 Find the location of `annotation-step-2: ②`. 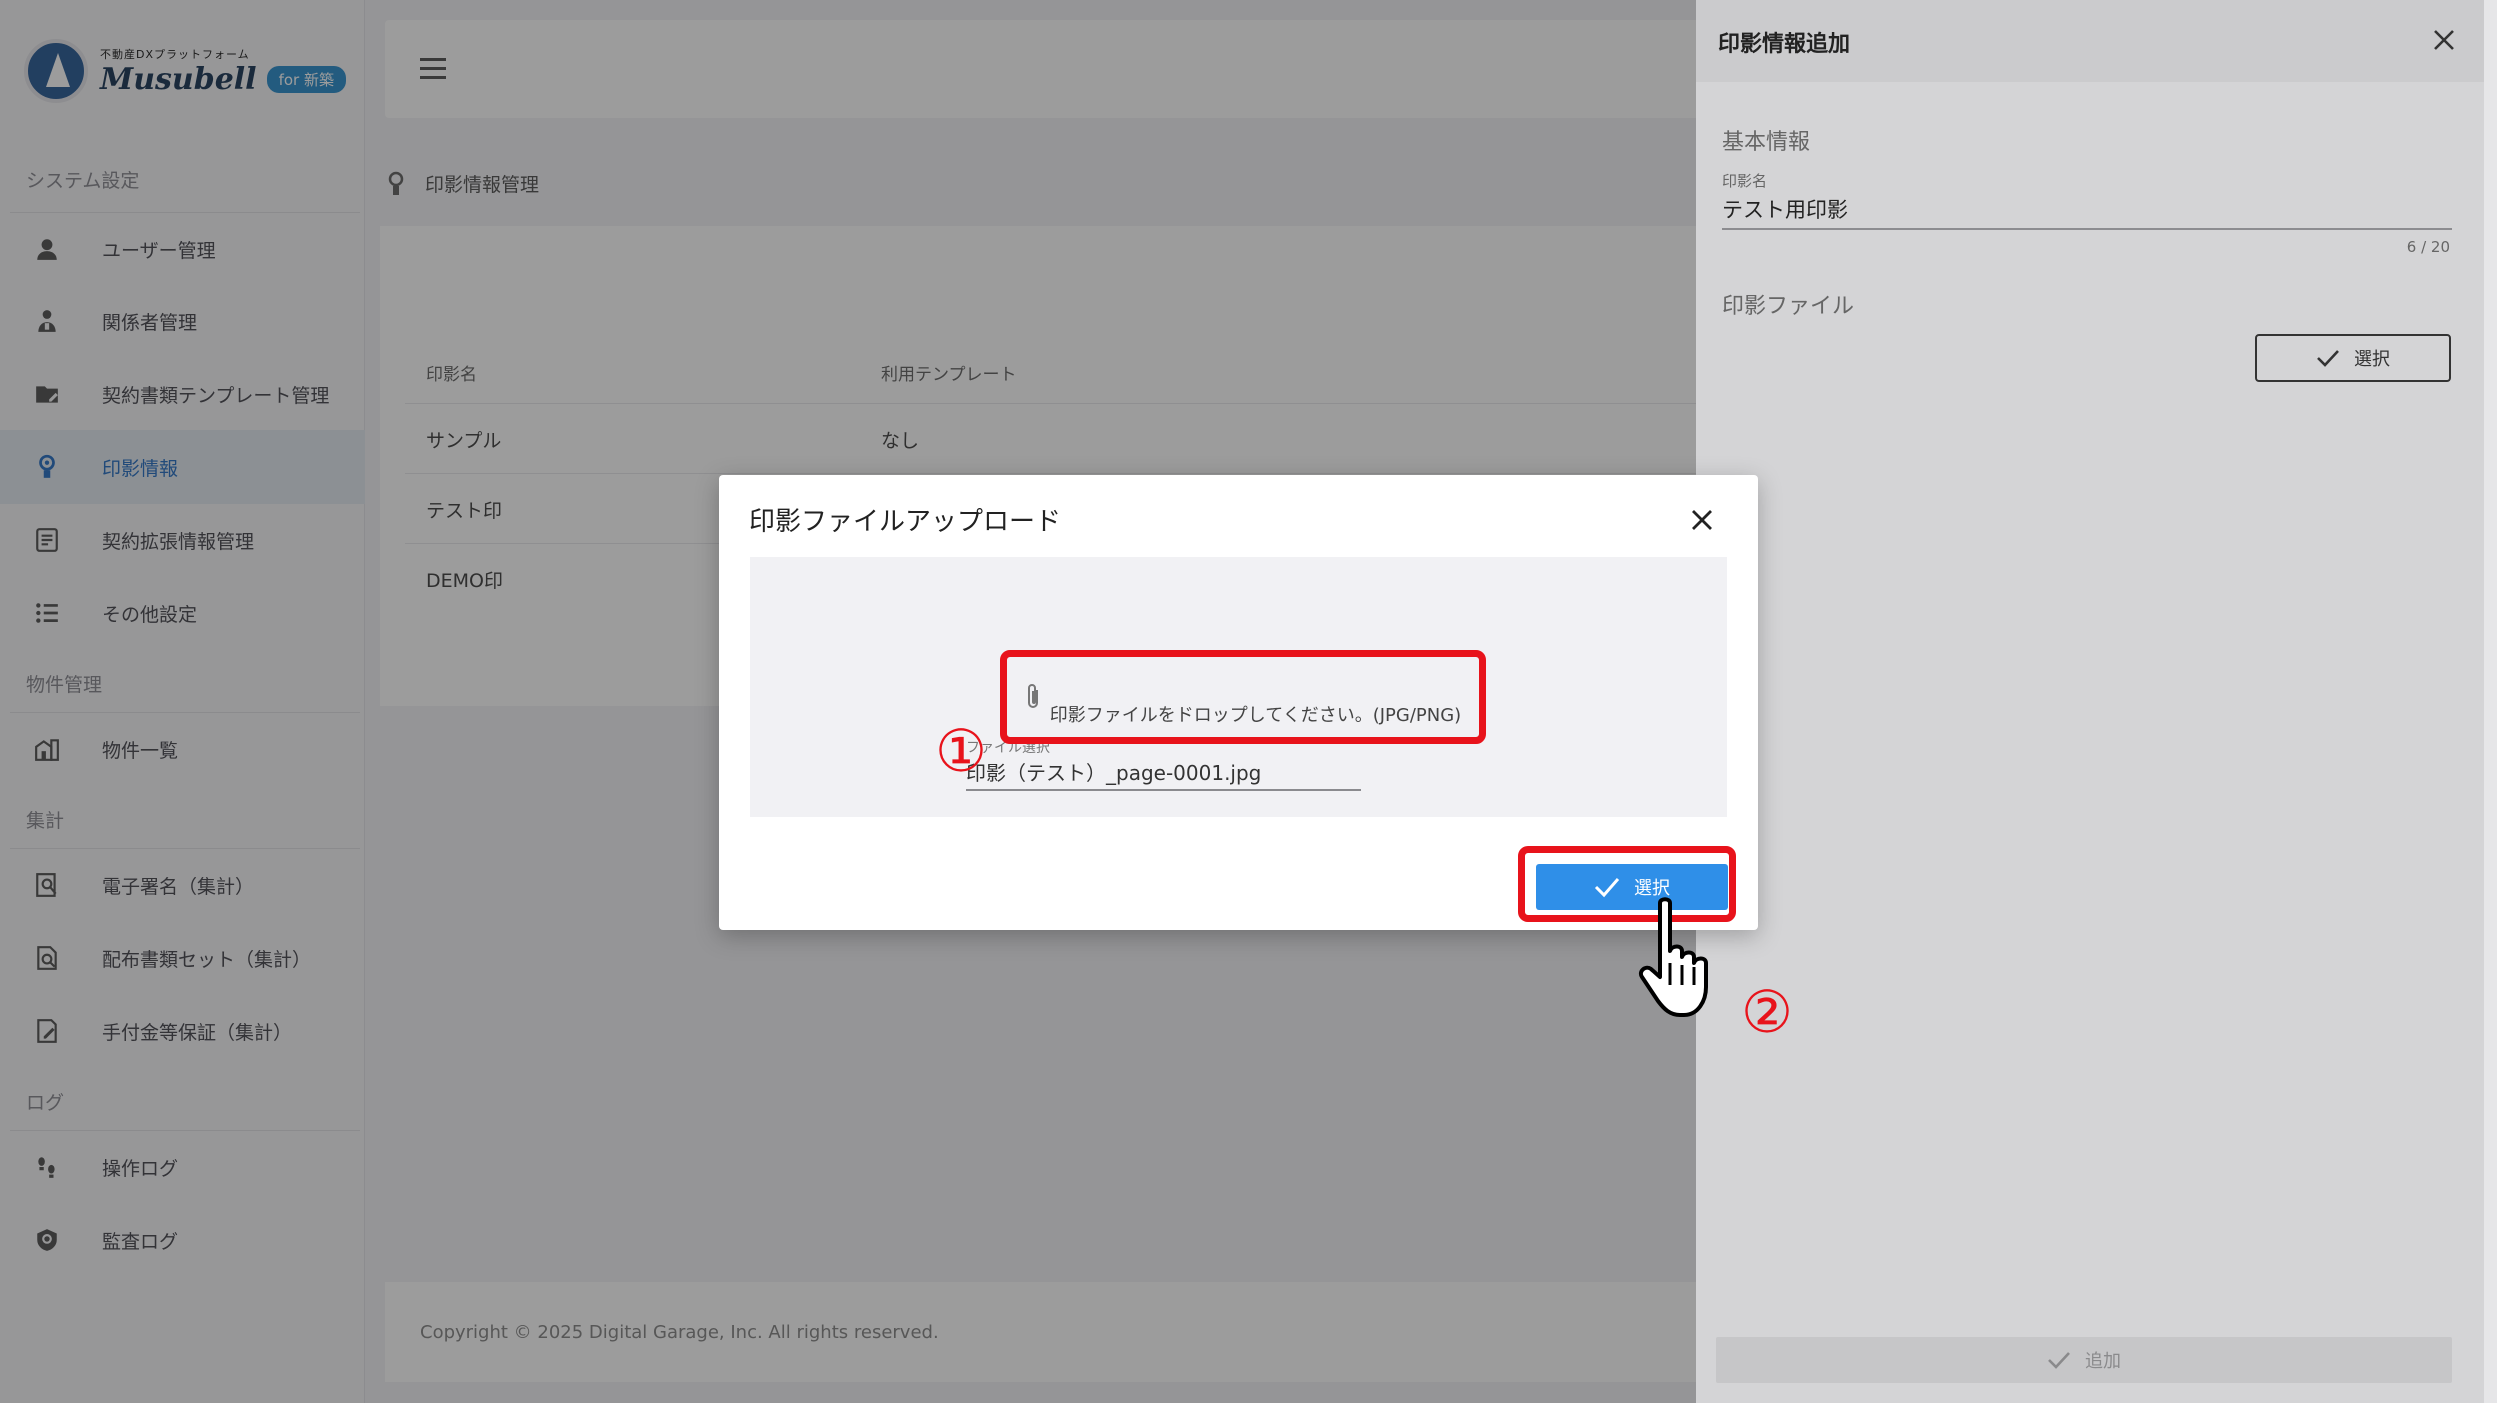

annotation-step-2: ② is located at coordinates (1767, 1012).